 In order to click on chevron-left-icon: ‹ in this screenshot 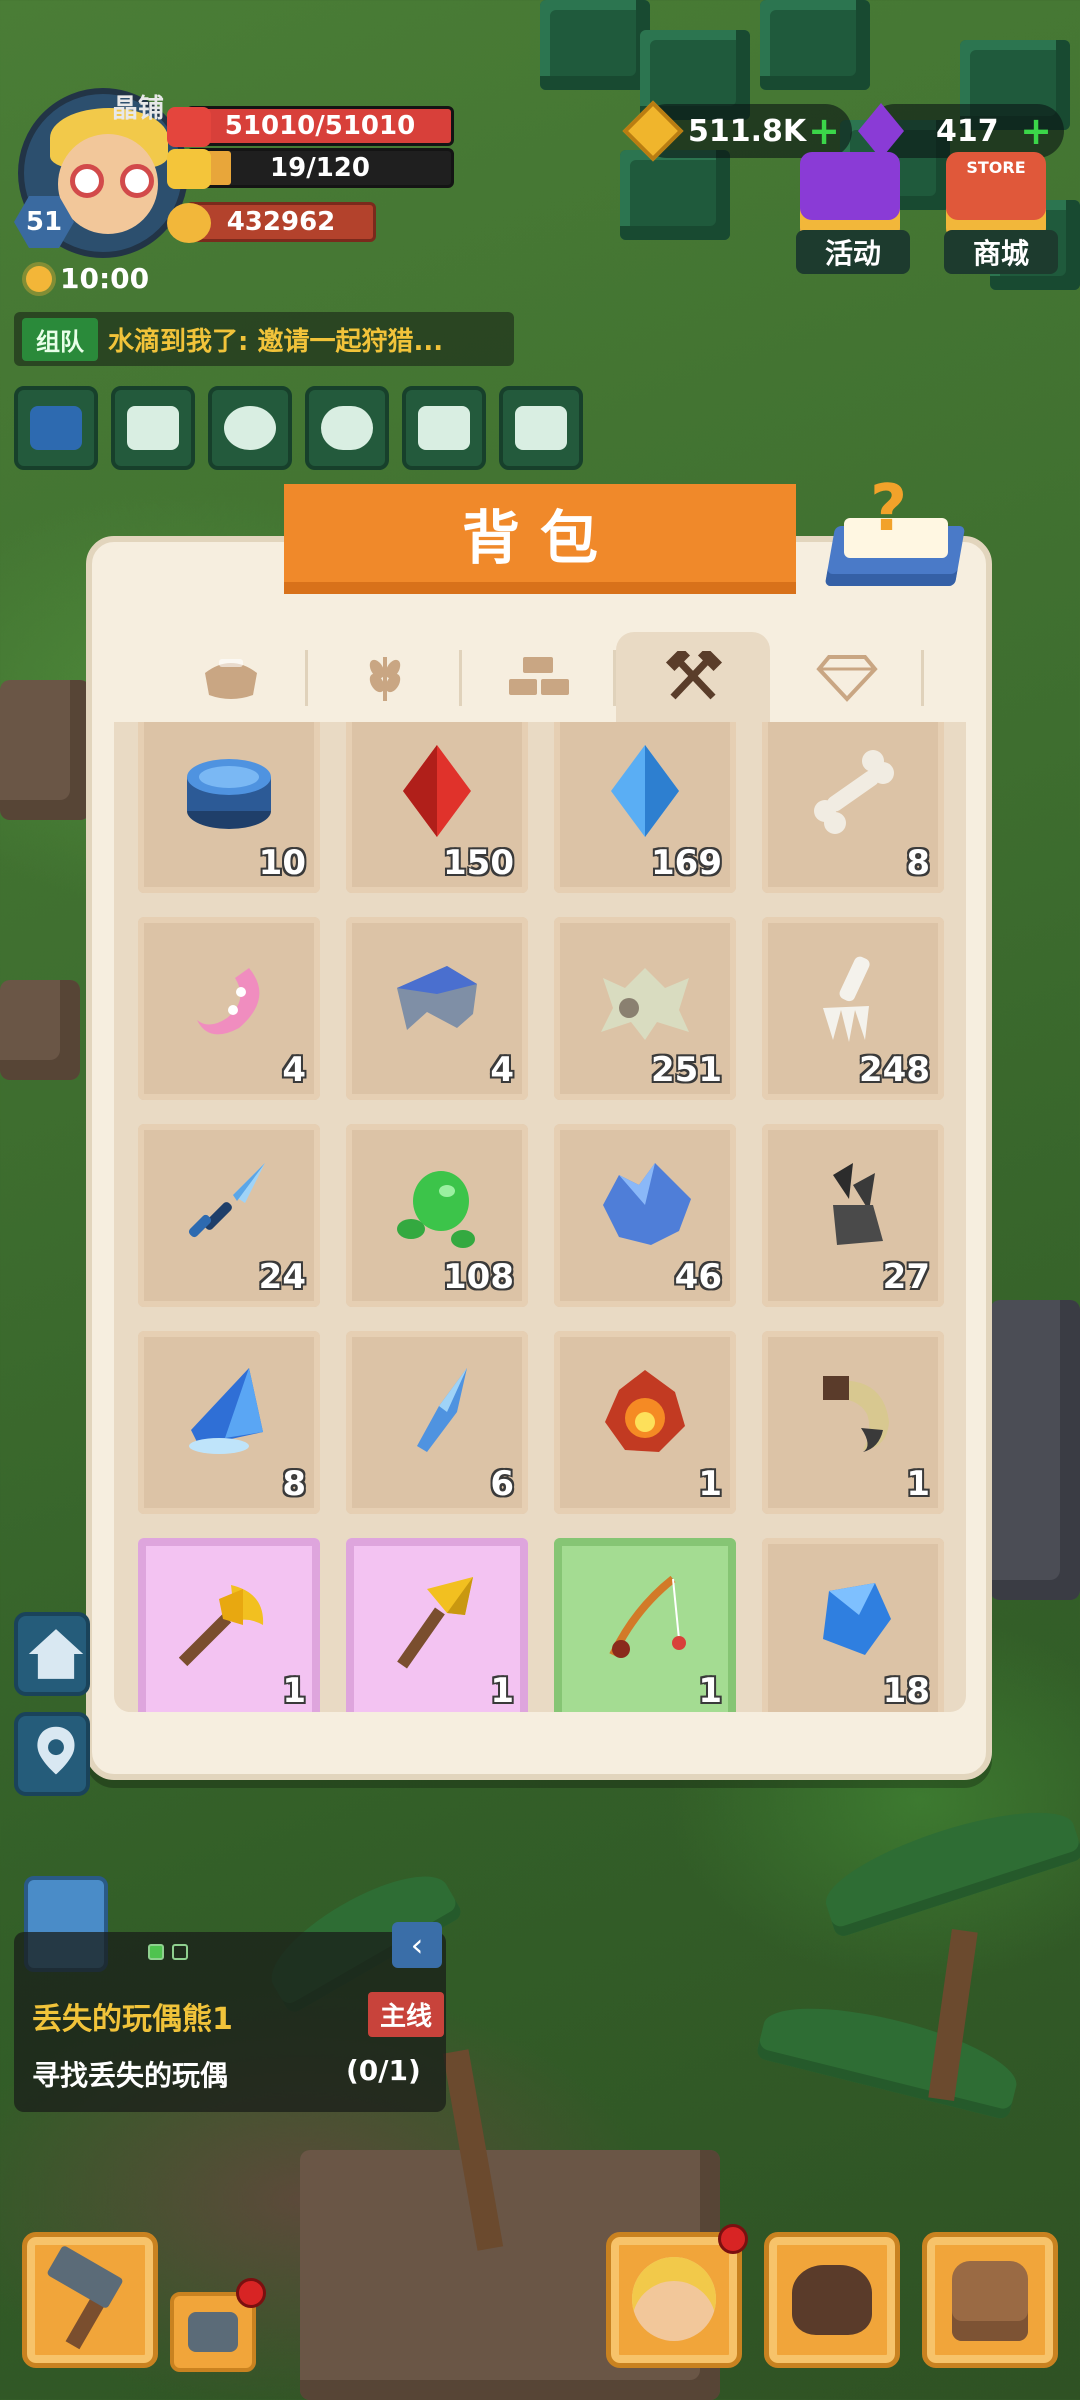, I will do `click(417, 1945)`.